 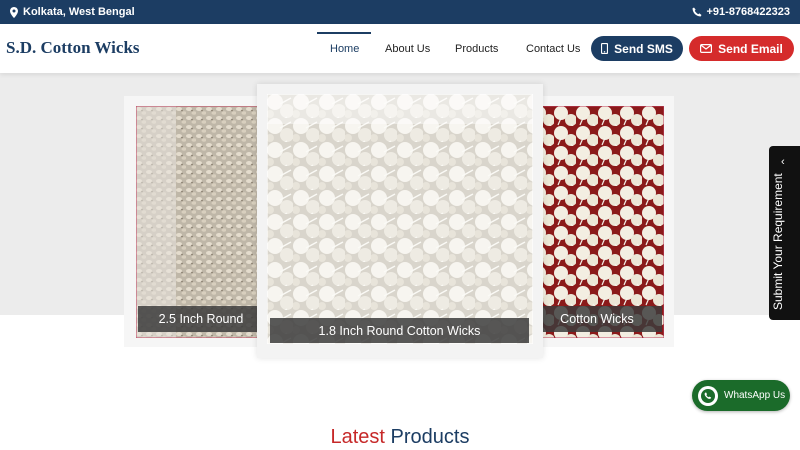 I want to click on send-email-button: Send Email, so click(x=741, y=48).